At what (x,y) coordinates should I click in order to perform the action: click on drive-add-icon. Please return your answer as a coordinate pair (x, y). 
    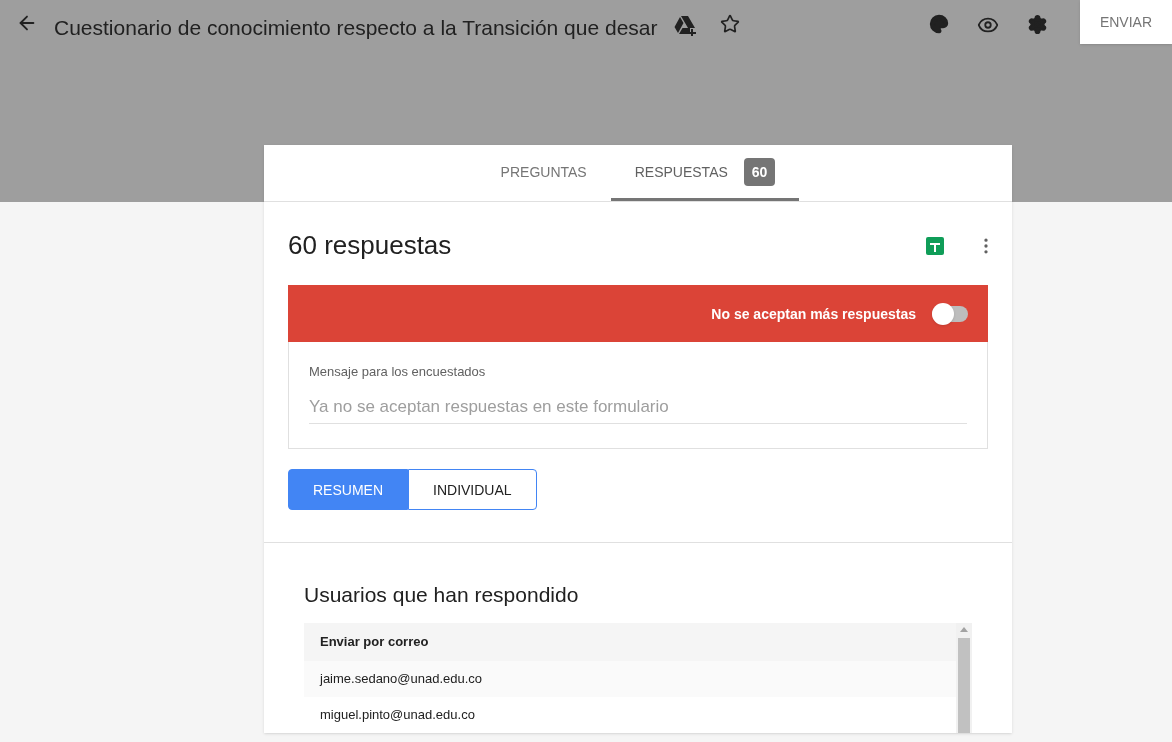
    Looking at the image, I should click on (684, 26).